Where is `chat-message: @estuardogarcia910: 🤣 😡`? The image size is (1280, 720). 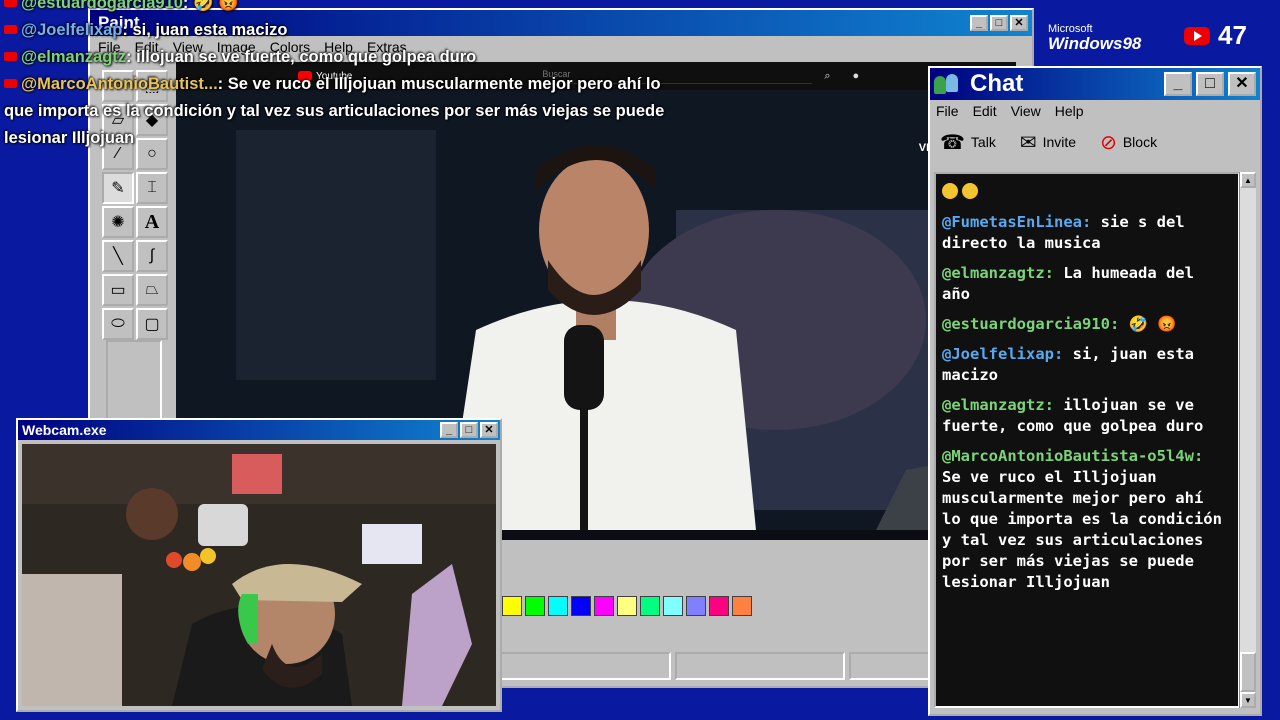
chat-message: @estuardogarcia910: 🤣 😡 is located at coordinates (1086, 324).